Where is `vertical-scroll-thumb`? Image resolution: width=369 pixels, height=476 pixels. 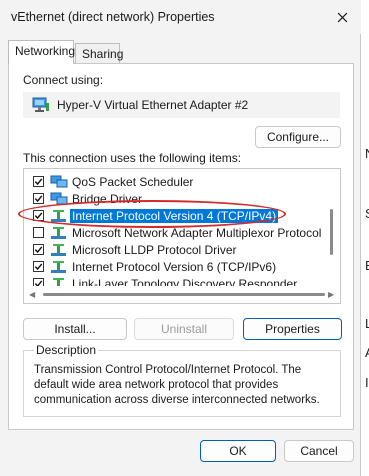
vertical-scroll-thumb is located at coordinates (331, 232).